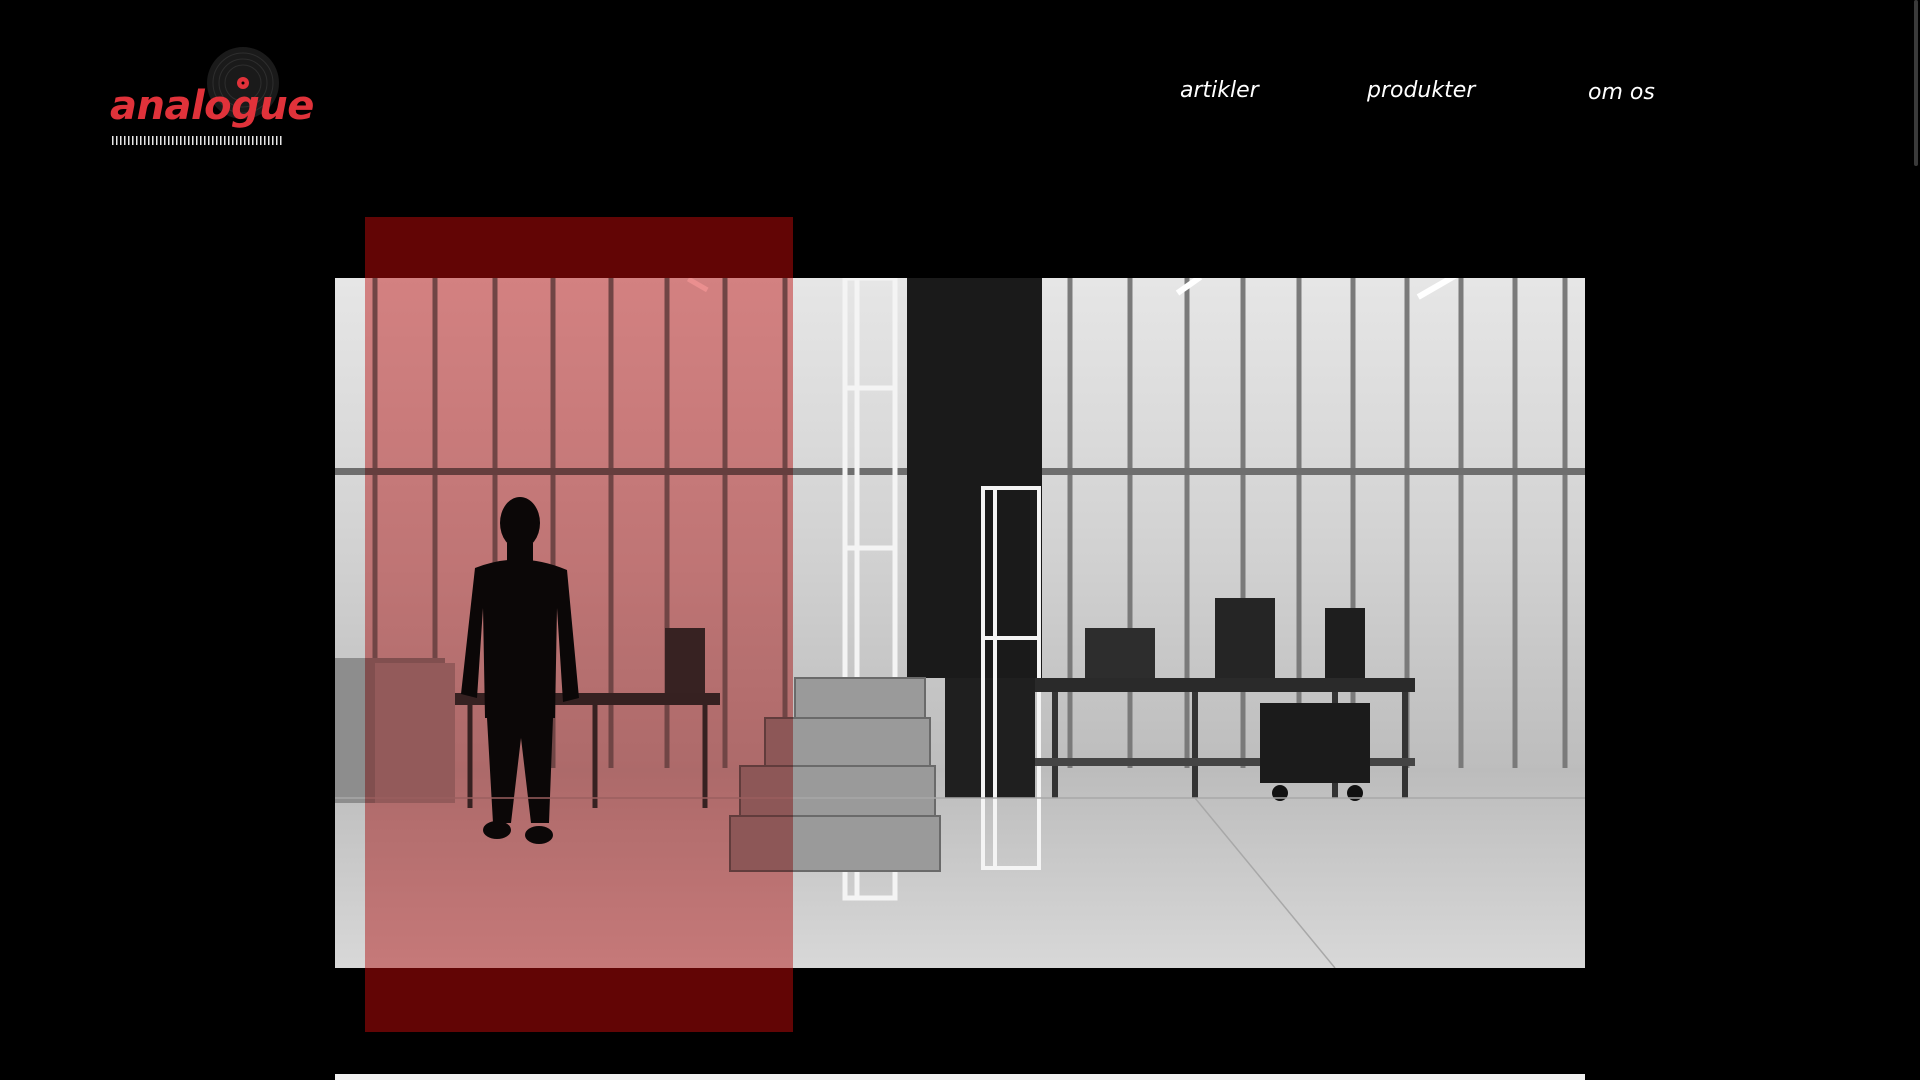 The width and height of the screenshot is (1920, 1080). I want to click on scrollbar-thumb, so click(1916, 83).